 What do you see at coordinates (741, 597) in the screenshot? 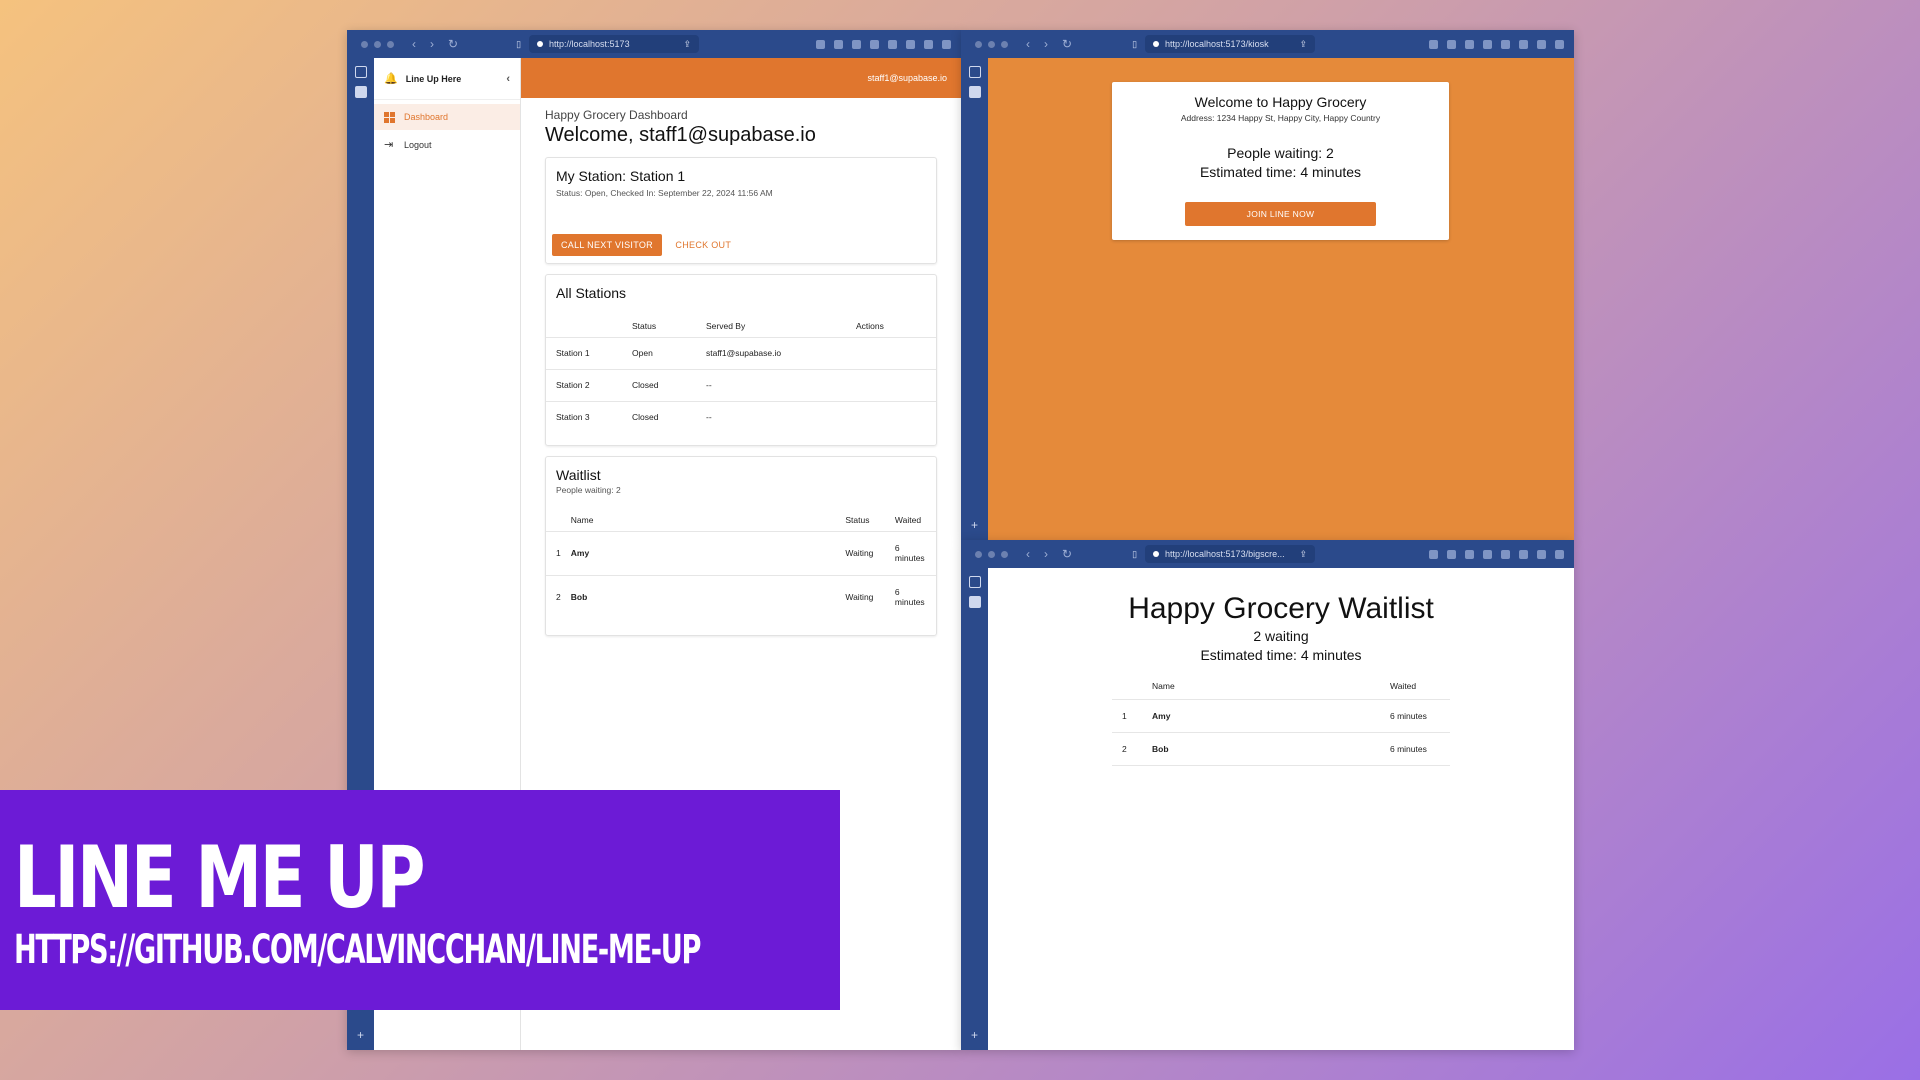
I see `table-row: 2 Bob Waiting 6 minutes` at bounding box center [741, 597].